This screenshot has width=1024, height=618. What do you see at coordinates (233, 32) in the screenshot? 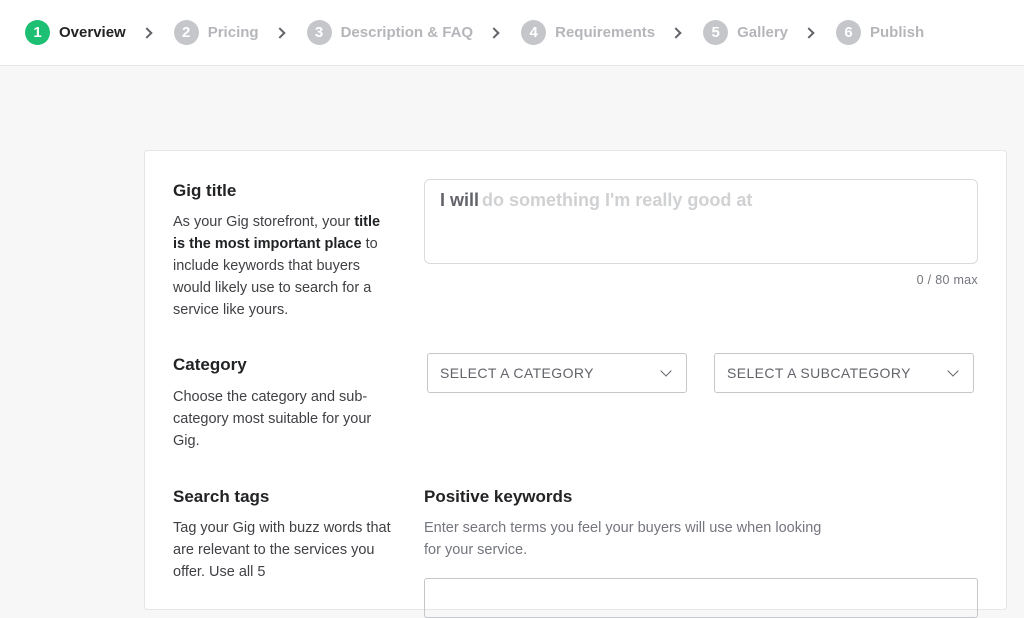
I see `step-label: Pricing` at bounding box center [233, 32].